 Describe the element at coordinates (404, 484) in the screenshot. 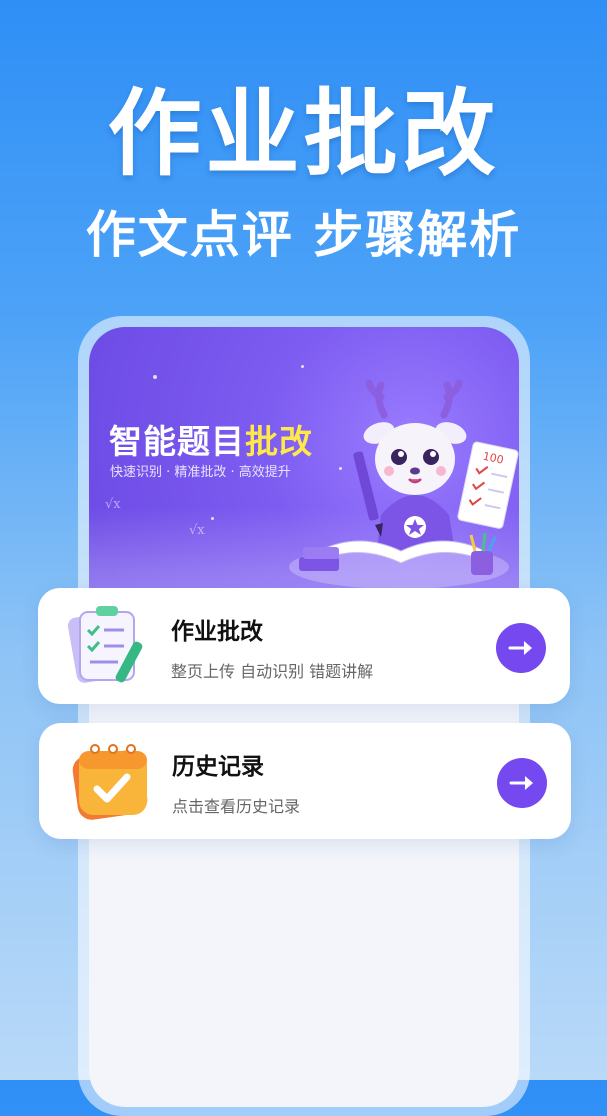

I see `deer-mascot-illustration: 100` at that location.